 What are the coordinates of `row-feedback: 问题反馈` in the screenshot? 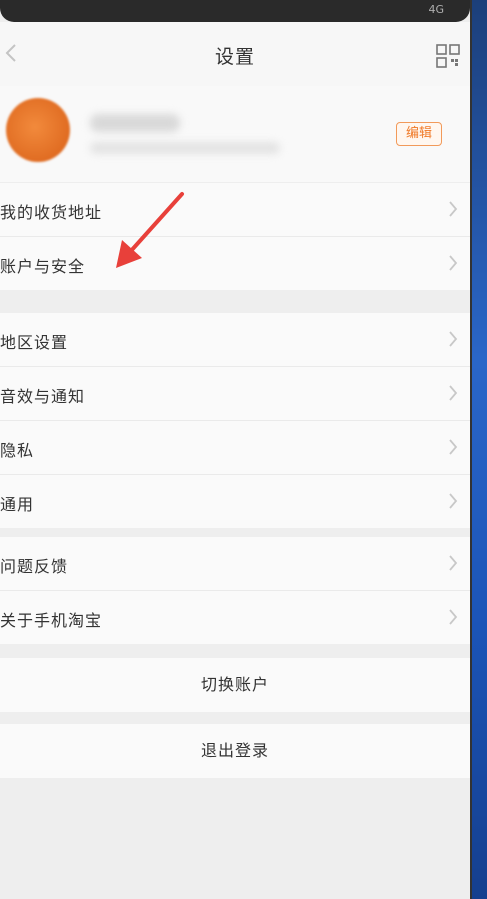 It's located at (235, 564).